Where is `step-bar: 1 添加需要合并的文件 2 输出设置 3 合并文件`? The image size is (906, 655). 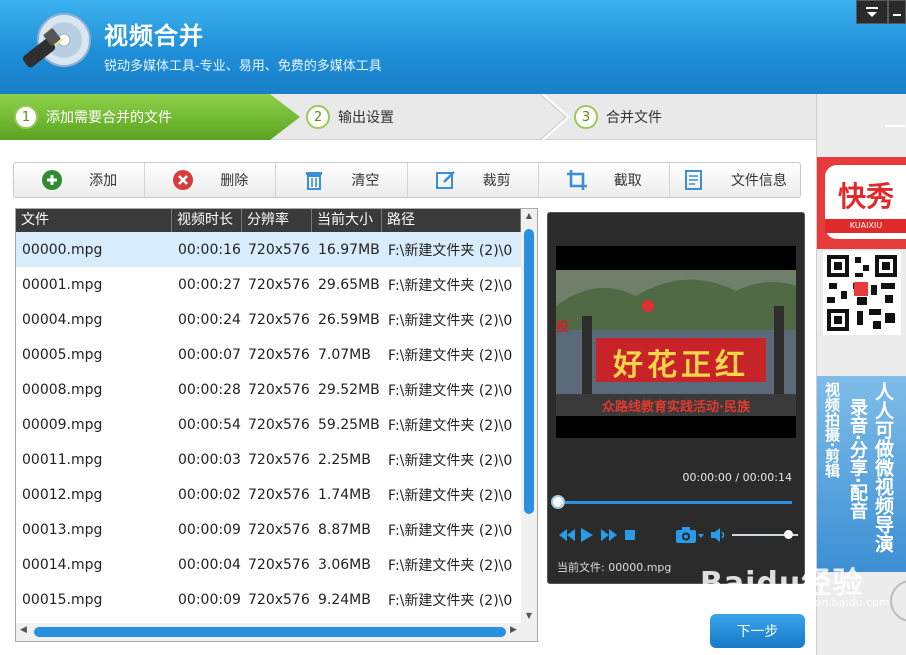 step-bar: 1 添加需要合并的文件 2 输出设置 3 合并文件 is located at coordinates (408, 117).